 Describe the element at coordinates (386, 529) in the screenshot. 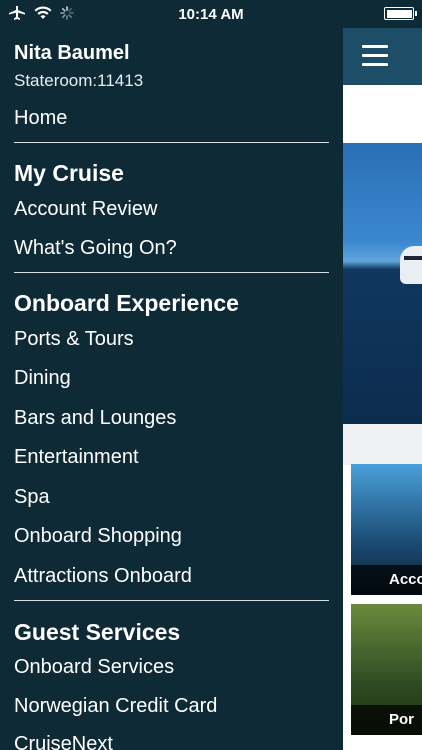

I see `feature-card-account: Acco` at that location.